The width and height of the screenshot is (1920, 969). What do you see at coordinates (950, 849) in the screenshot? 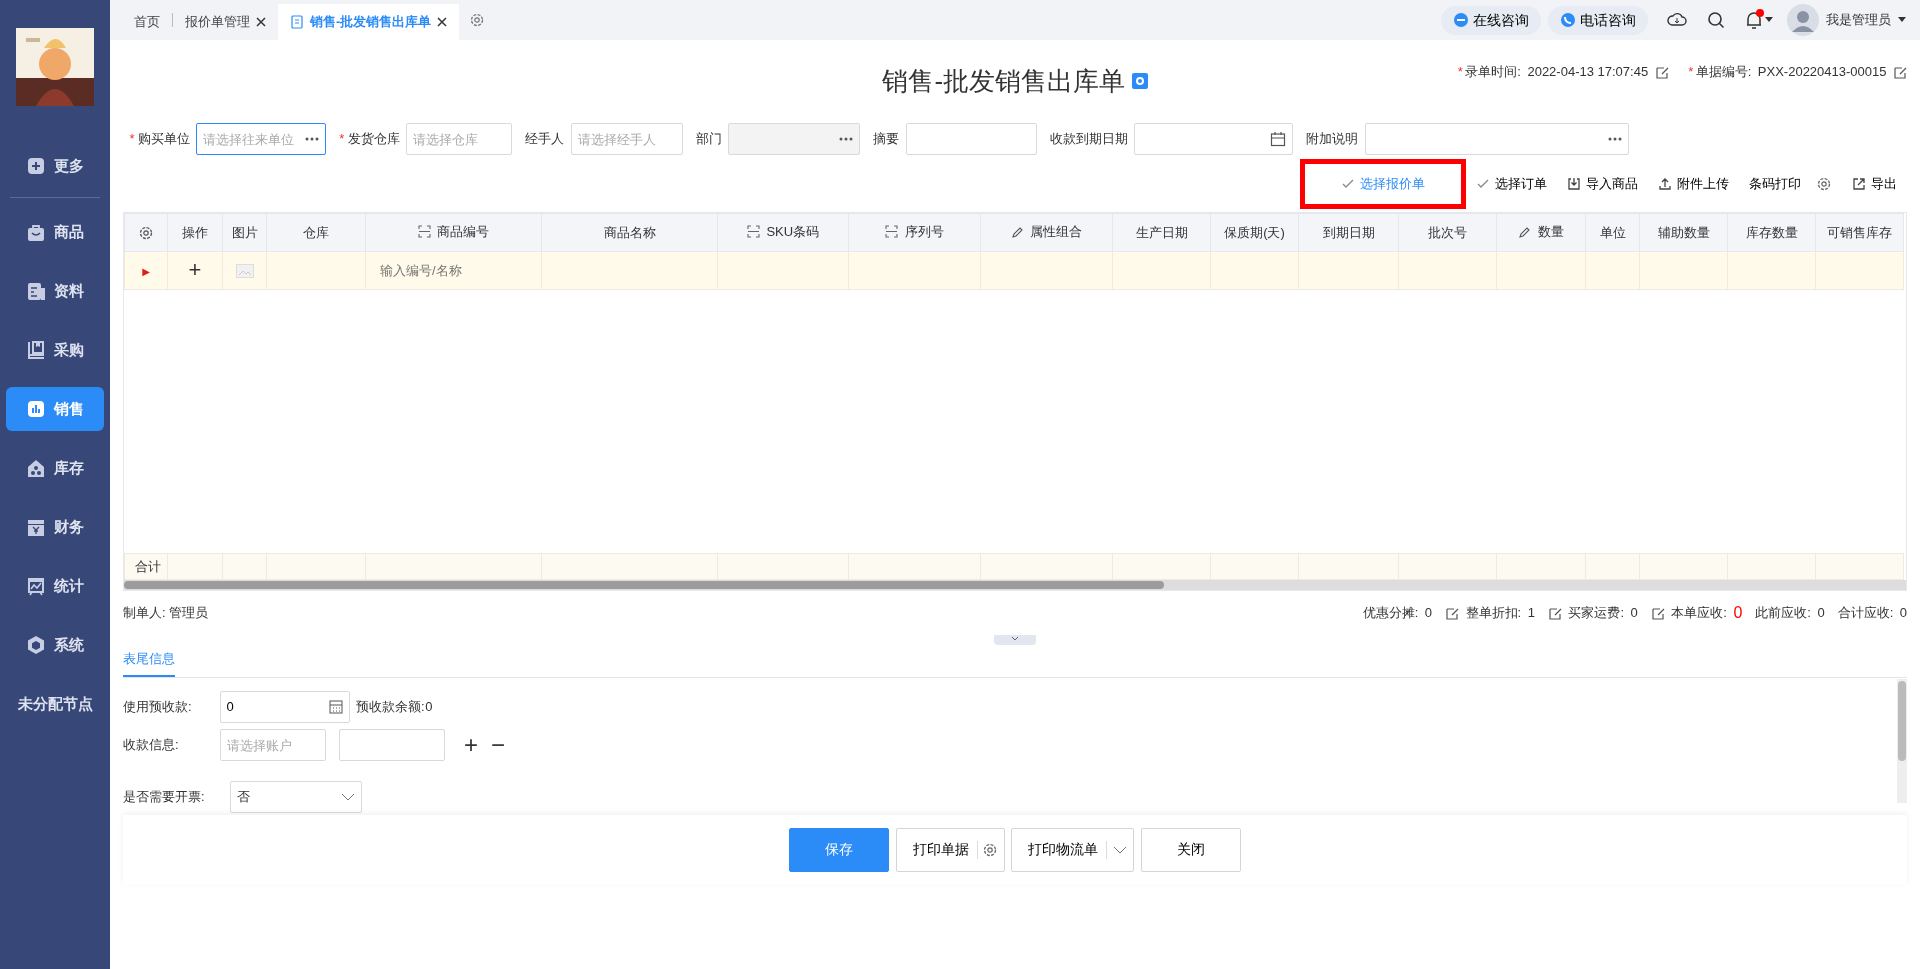
I see `action-button: 打印单据` at bounding box center [950, 849].